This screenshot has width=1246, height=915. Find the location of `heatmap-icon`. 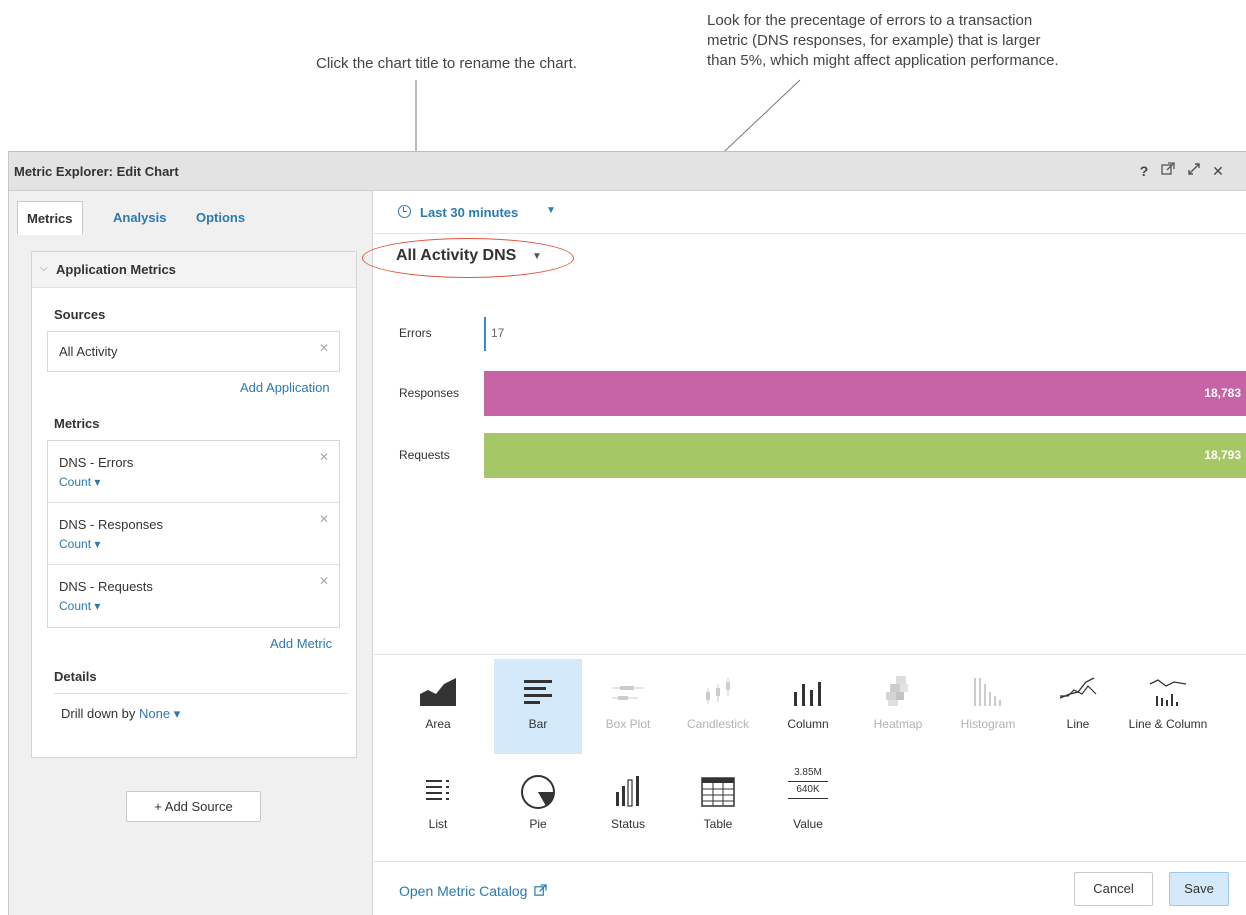

heatmap-icon is located at coordinates (897, 691).